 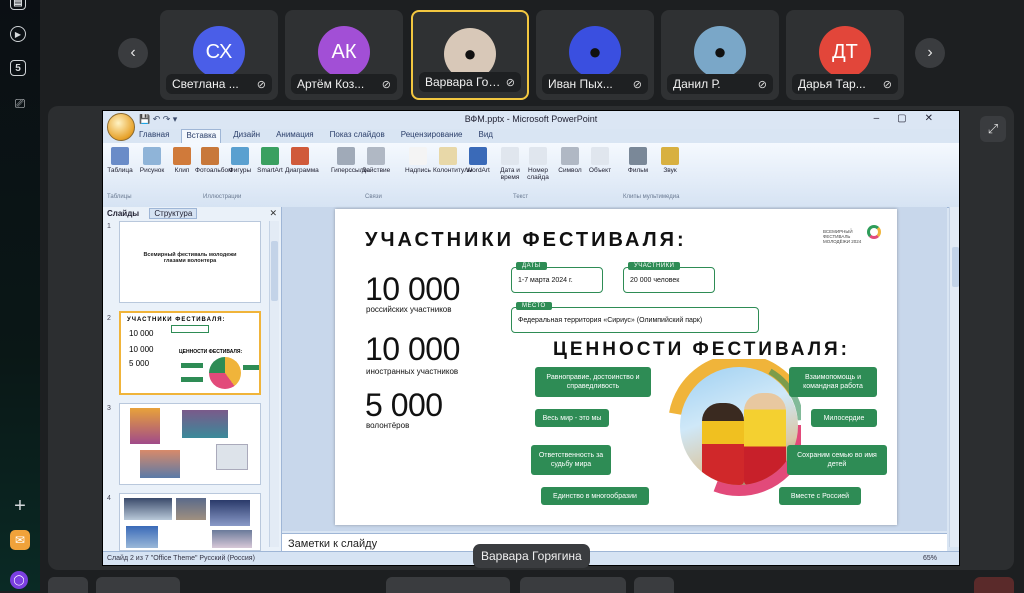 What do you see at coordinates (18, 5) in the screenshot?
I see `document-icon: ▤` at bounding box center [18, 5].